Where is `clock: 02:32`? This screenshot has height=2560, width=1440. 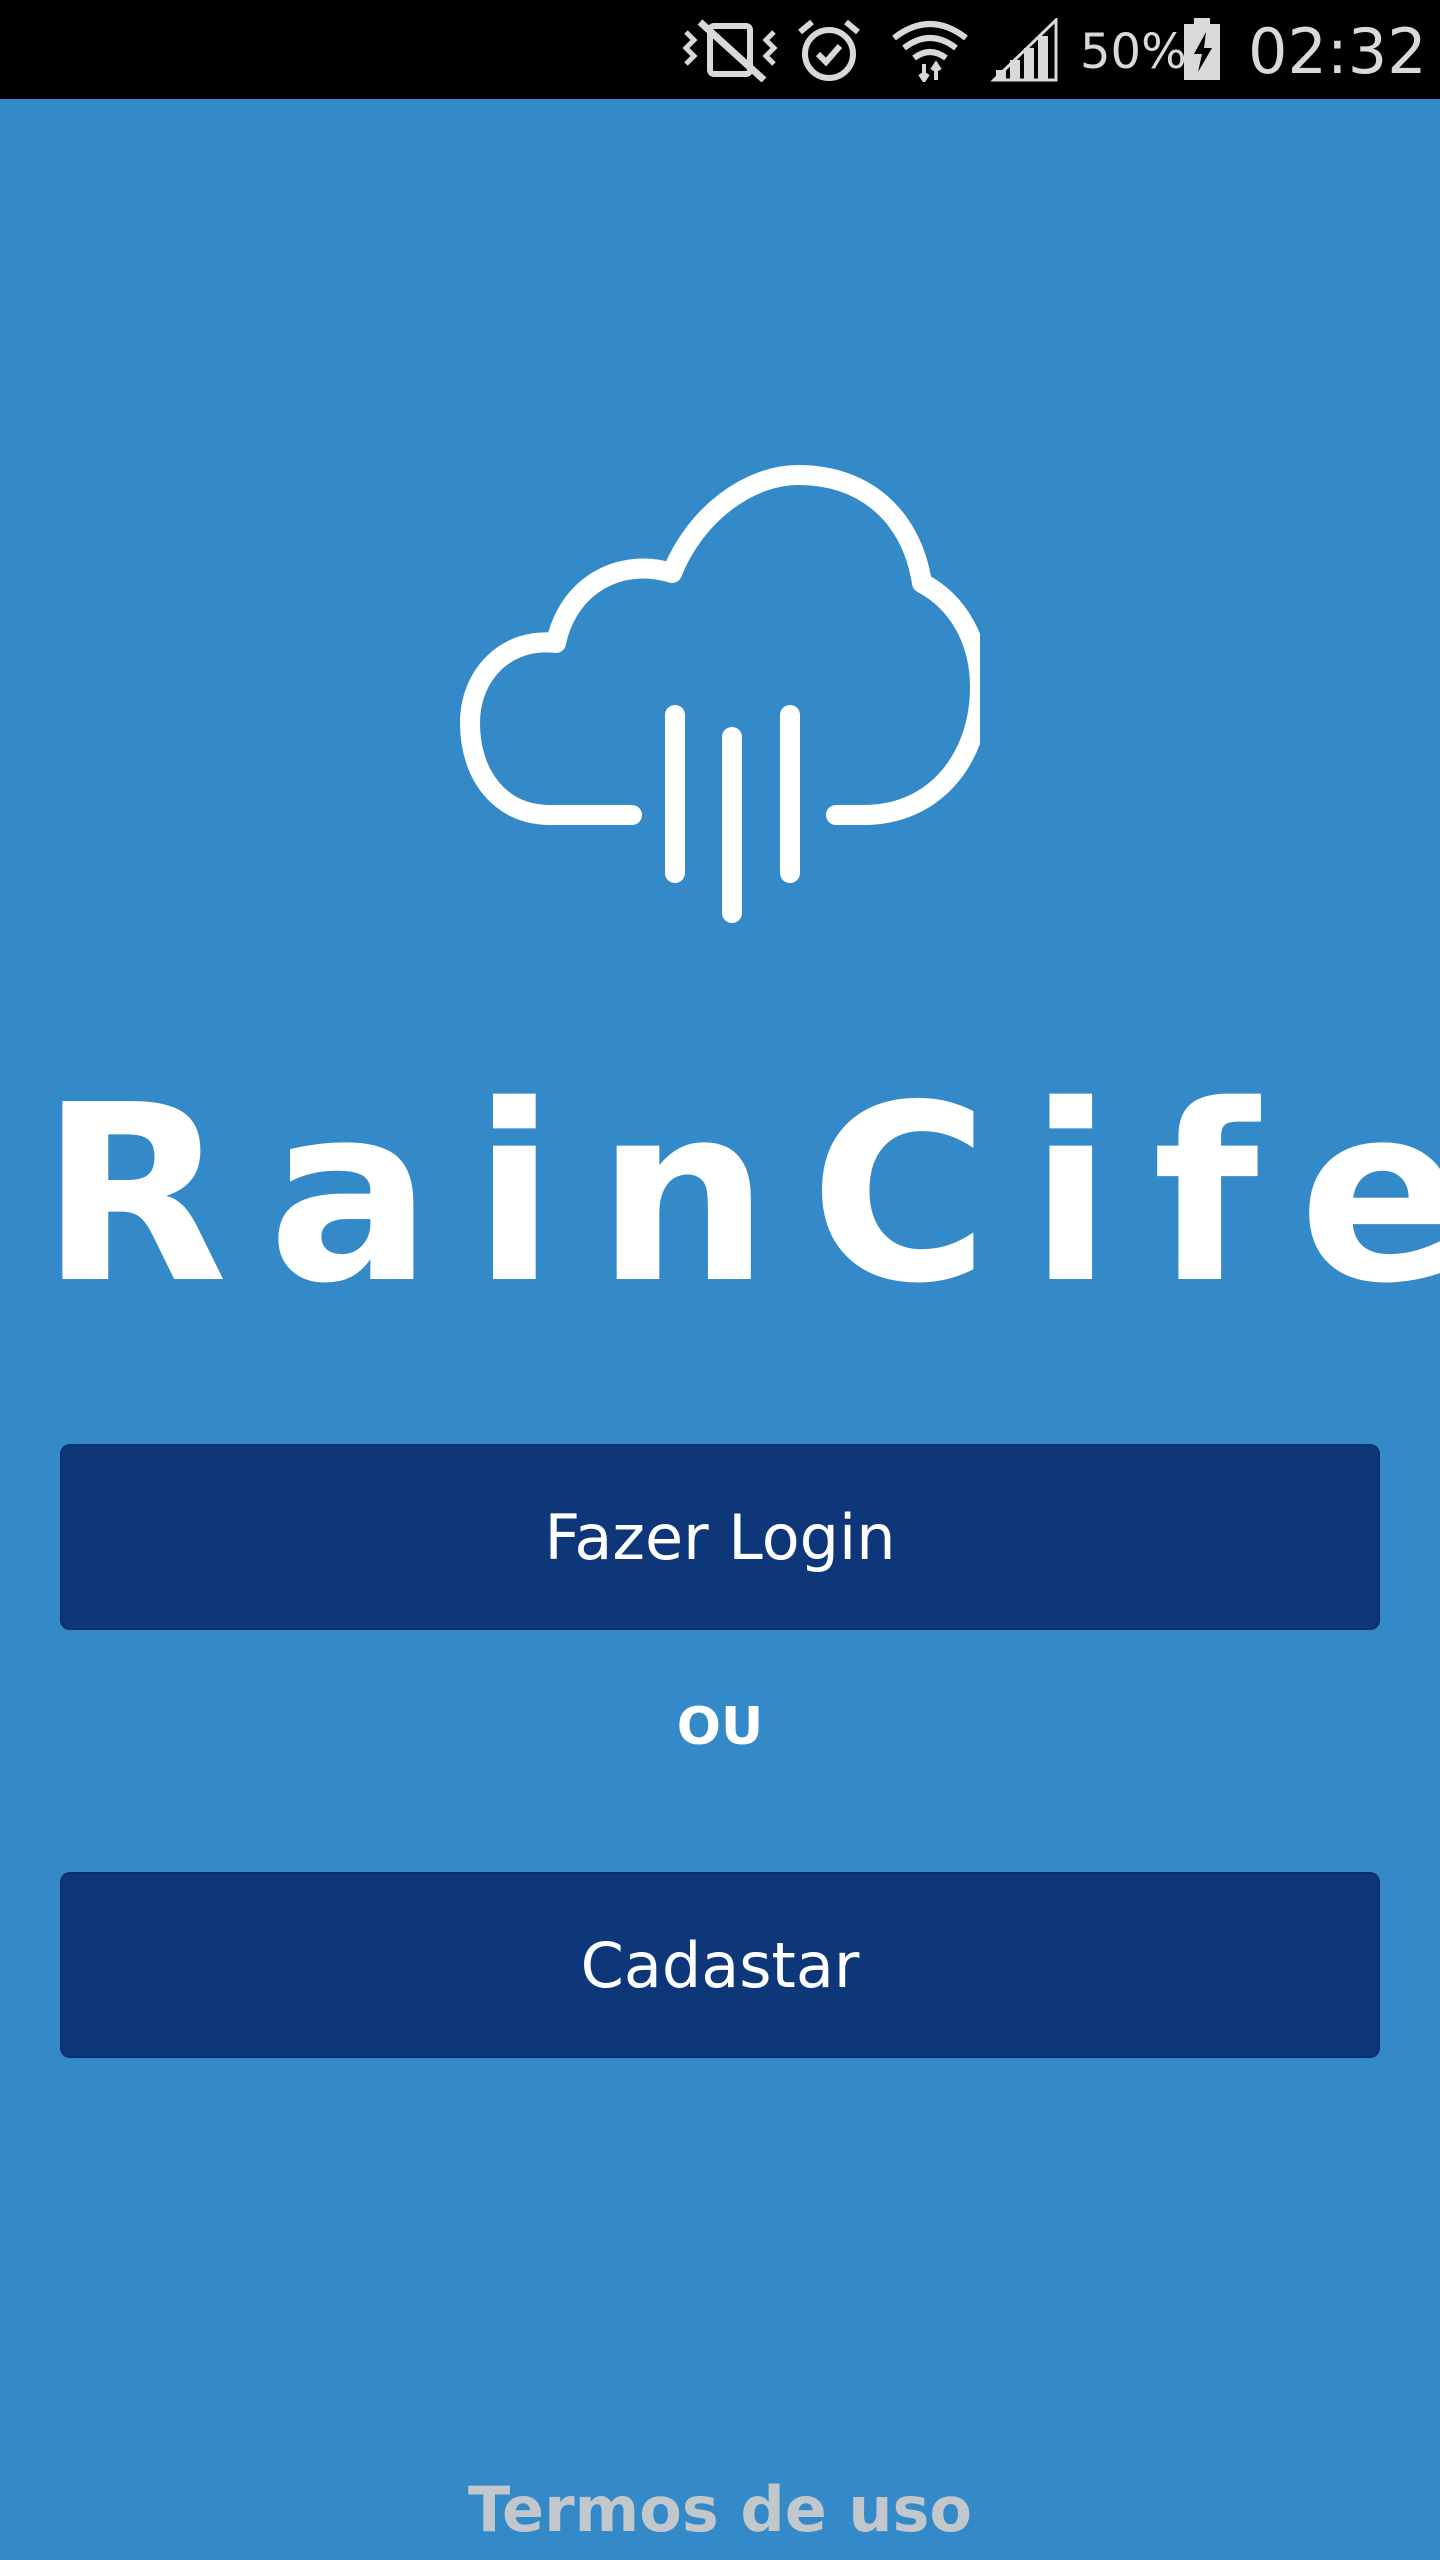
clock: 02:32 is located at coordinates (1337, 51).